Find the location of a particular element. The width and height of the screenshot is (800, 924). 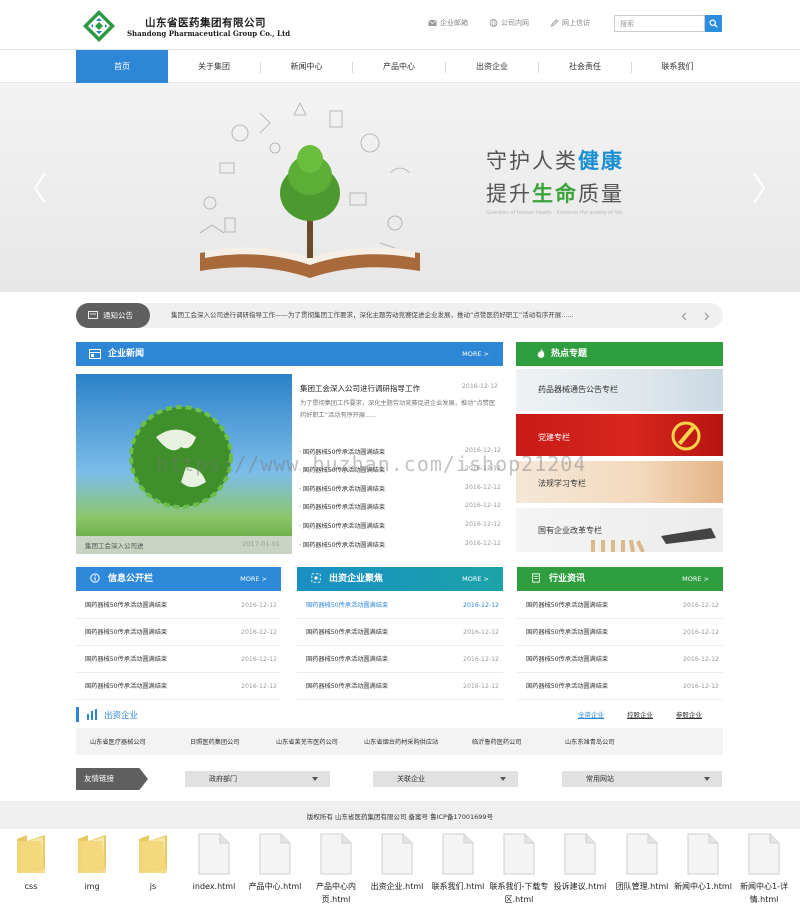

nav-contact: 联系我们 is located at coordinates (677, 66).